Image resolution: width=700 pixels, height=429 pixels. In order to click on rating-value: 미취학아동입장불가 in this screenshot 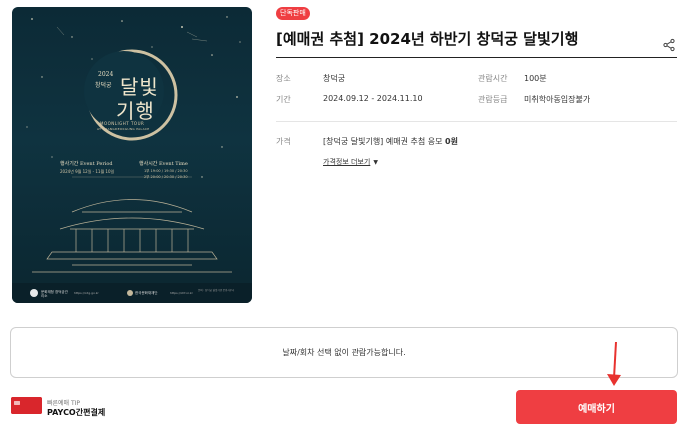, I will do `click(557, 99)`.